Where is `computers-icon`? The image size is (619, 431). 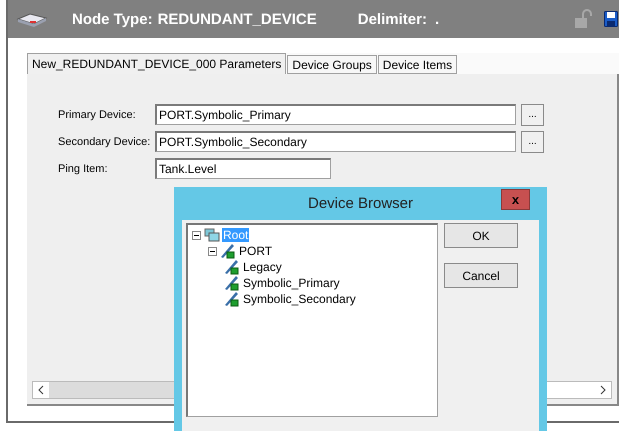
computers-icon is located at coordinates (212, 235).